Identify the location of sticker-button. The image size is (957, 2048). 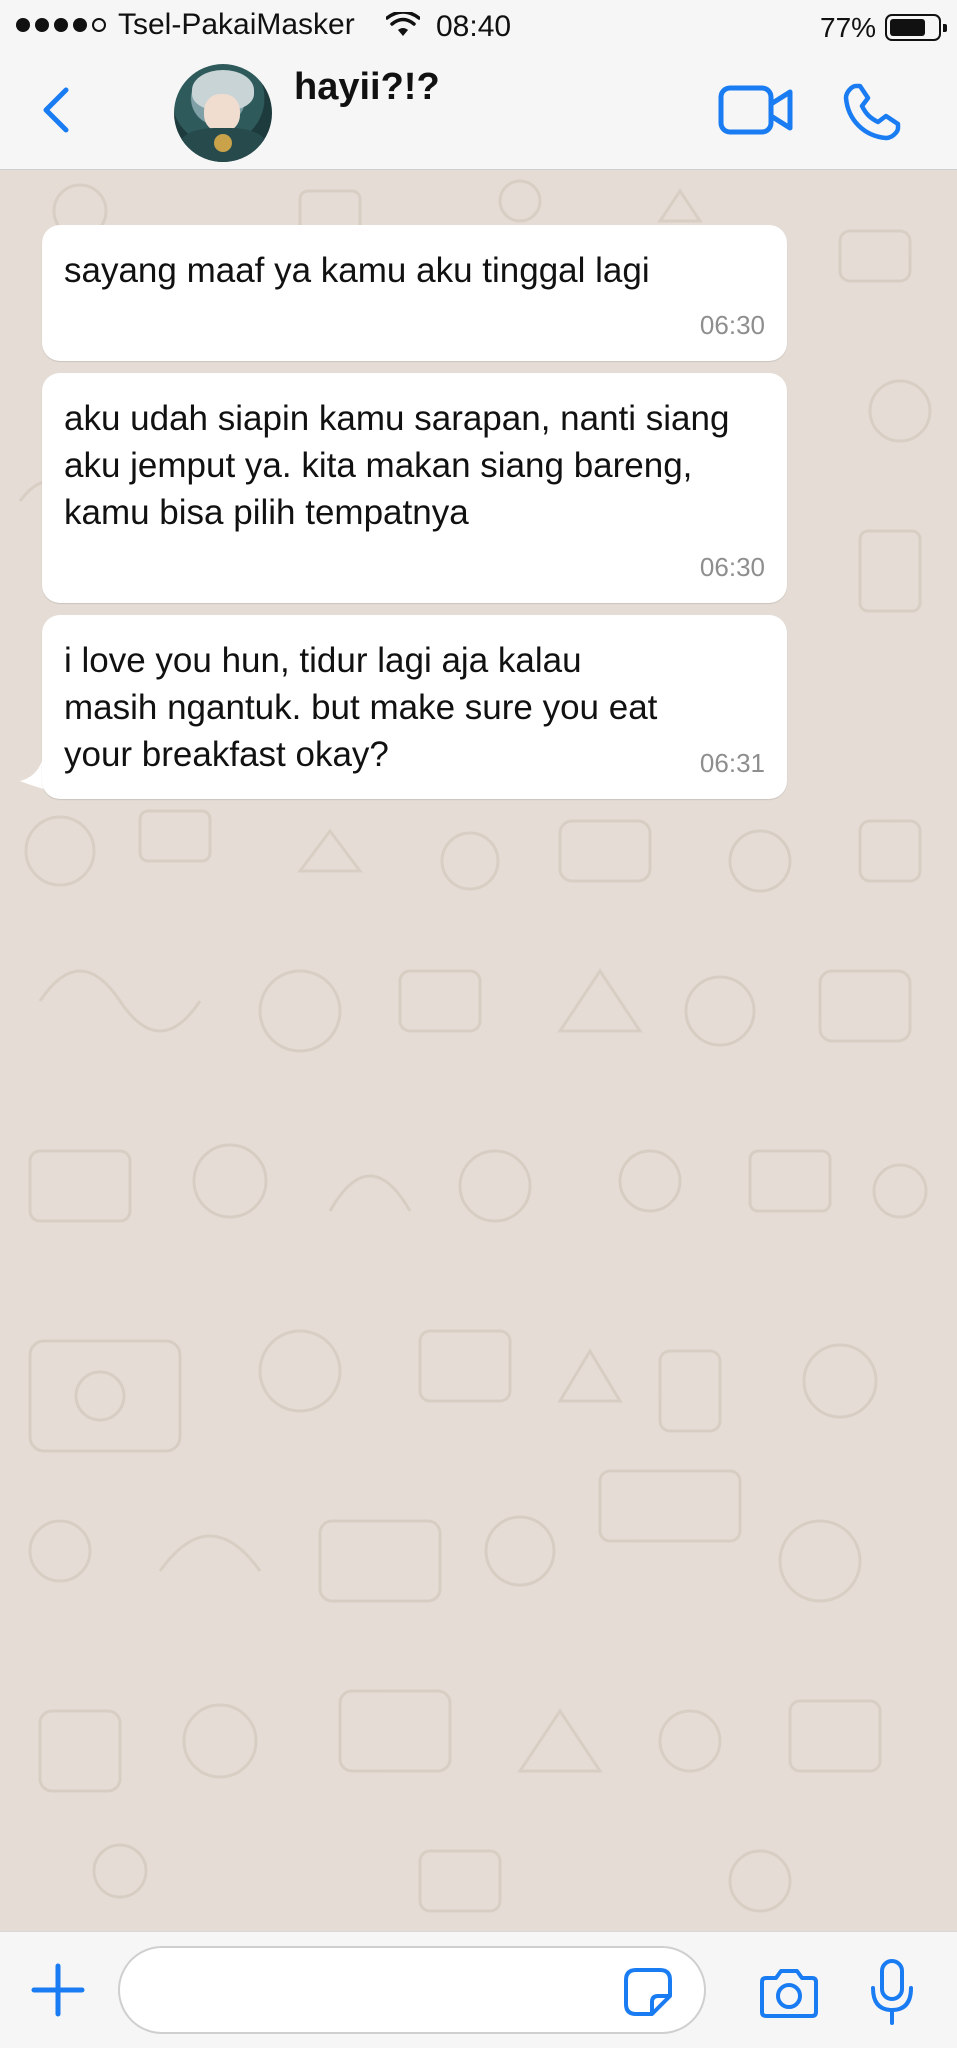
(648, 1992).